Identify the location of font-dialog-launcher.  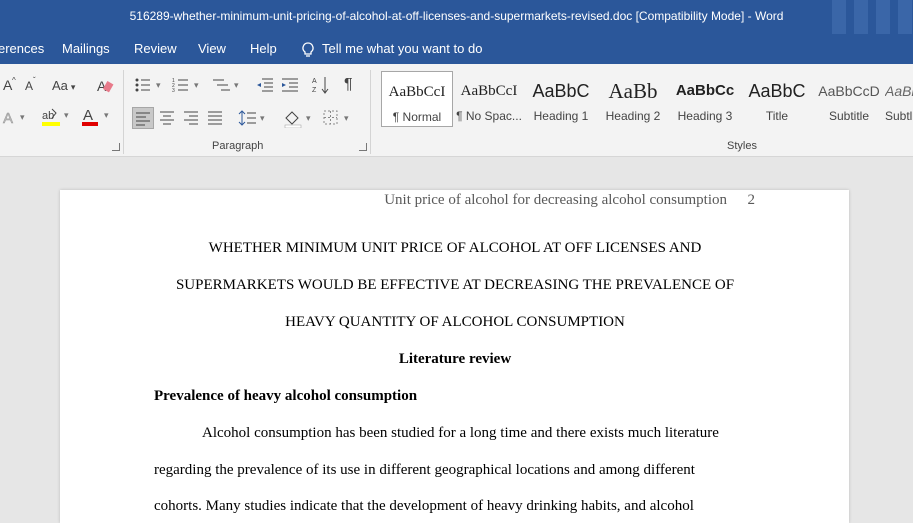
(116, 147).